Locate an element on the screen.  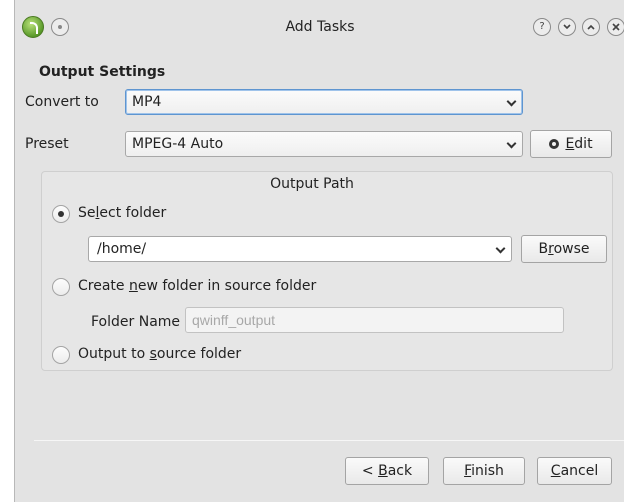
title-bar: Add Tasks ? is located at coordinates (319, 28).